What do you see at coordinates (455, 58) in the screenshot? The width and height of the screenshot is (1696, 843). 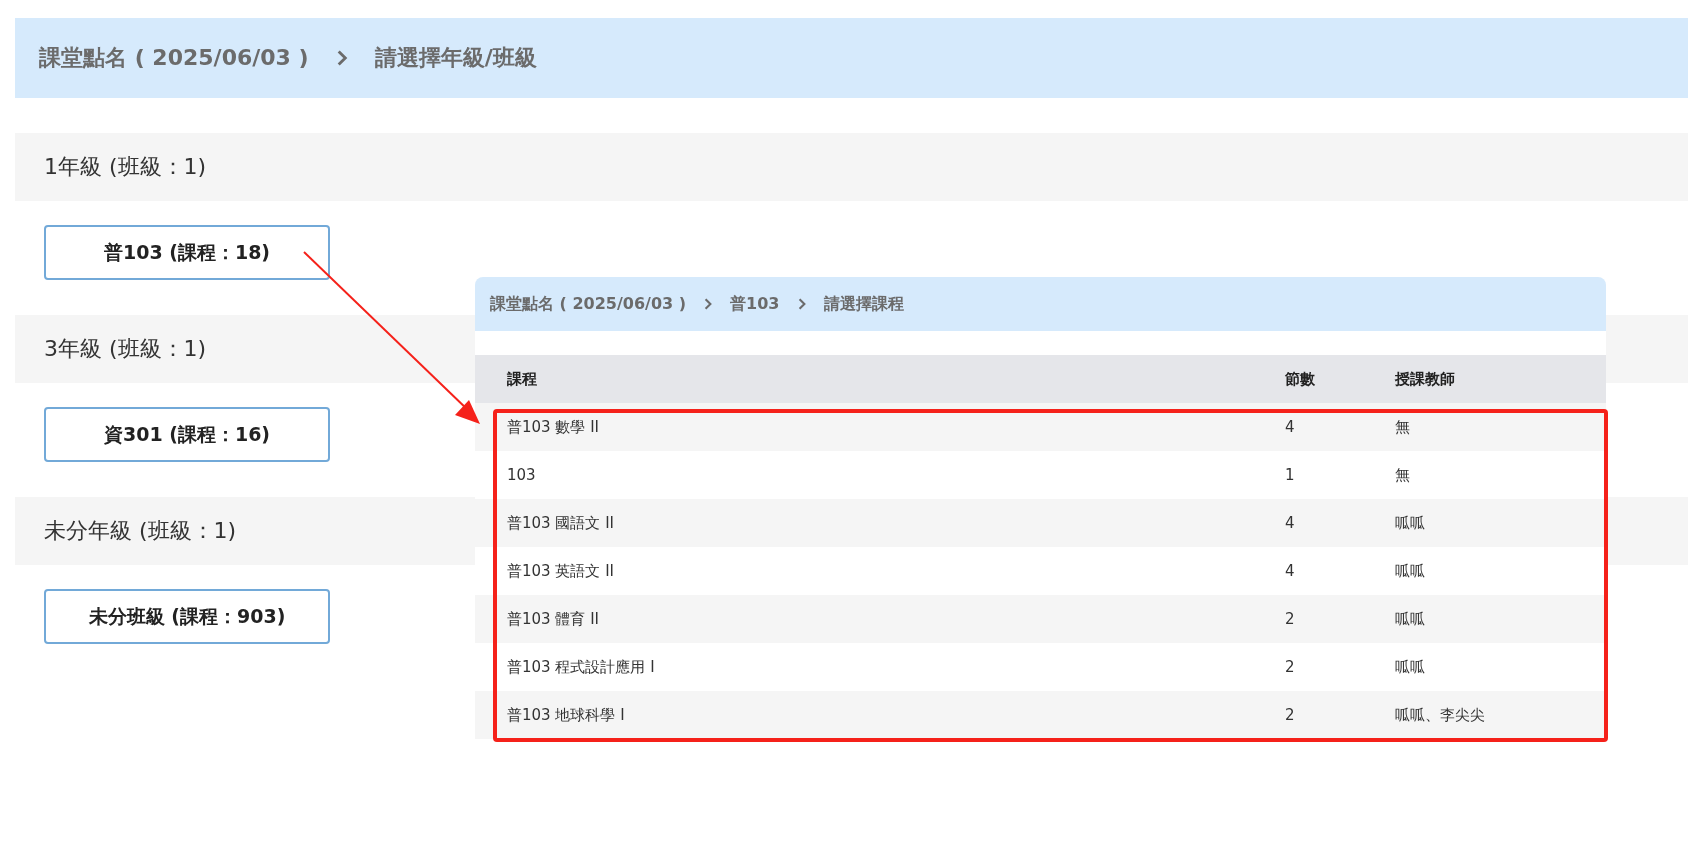 I see `breadcrumb-item: 請選擇年級/班級` at bounding box center [455, 58].